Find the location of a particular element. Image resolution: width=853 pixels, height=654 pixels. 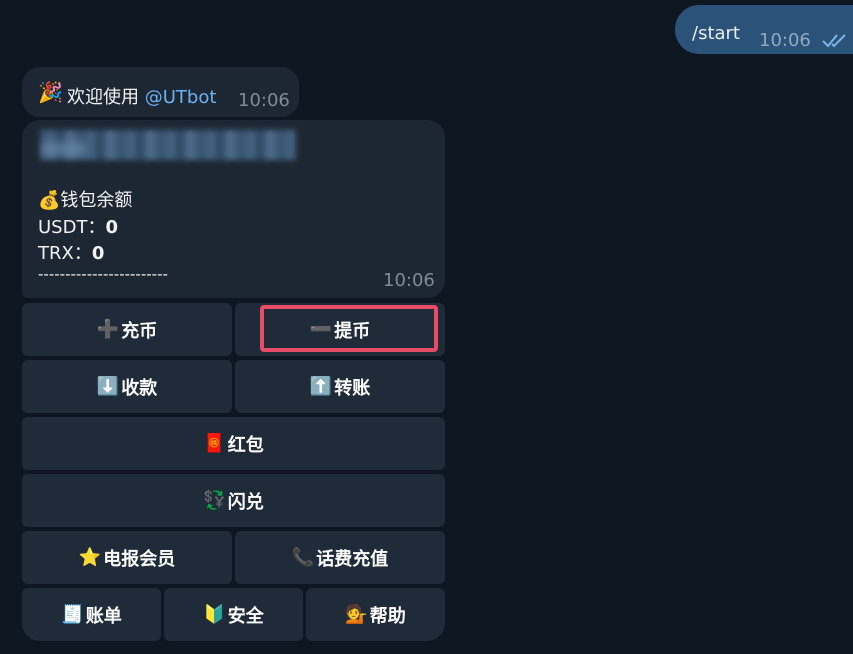

telephone-icon: 📞 is located at coordinates (303, 557).